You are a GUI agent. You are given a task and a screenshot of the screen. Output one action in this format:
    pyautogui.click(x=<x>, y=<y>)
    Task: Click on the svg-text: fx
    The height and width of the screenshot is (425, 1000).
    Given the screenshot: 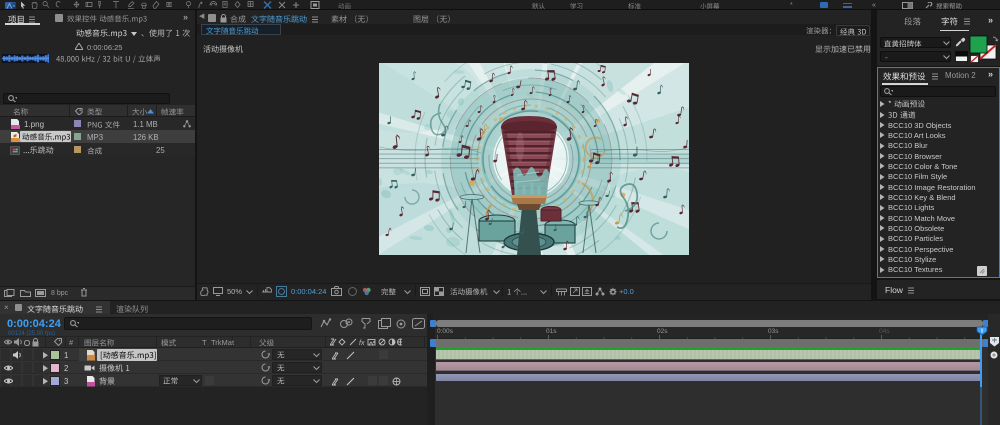 What is the action you would take?
    pyautogui.click(x=362, y=343)
    